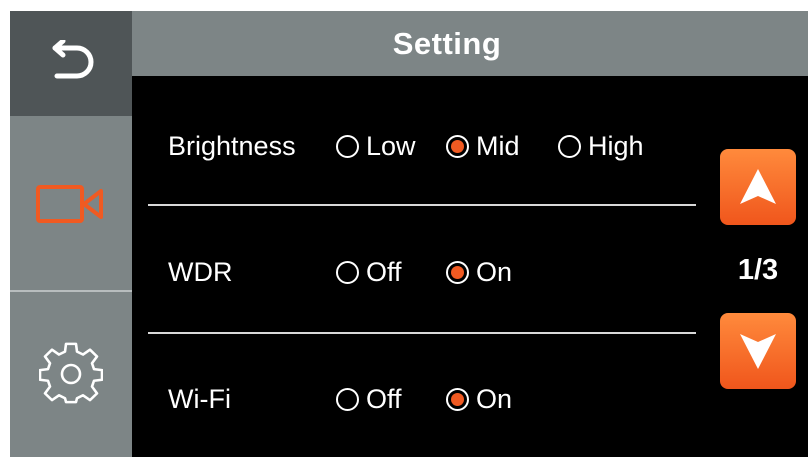 This screenshot has height=457, width=808. I want to click on video-camera-icon, so click(69, 203).